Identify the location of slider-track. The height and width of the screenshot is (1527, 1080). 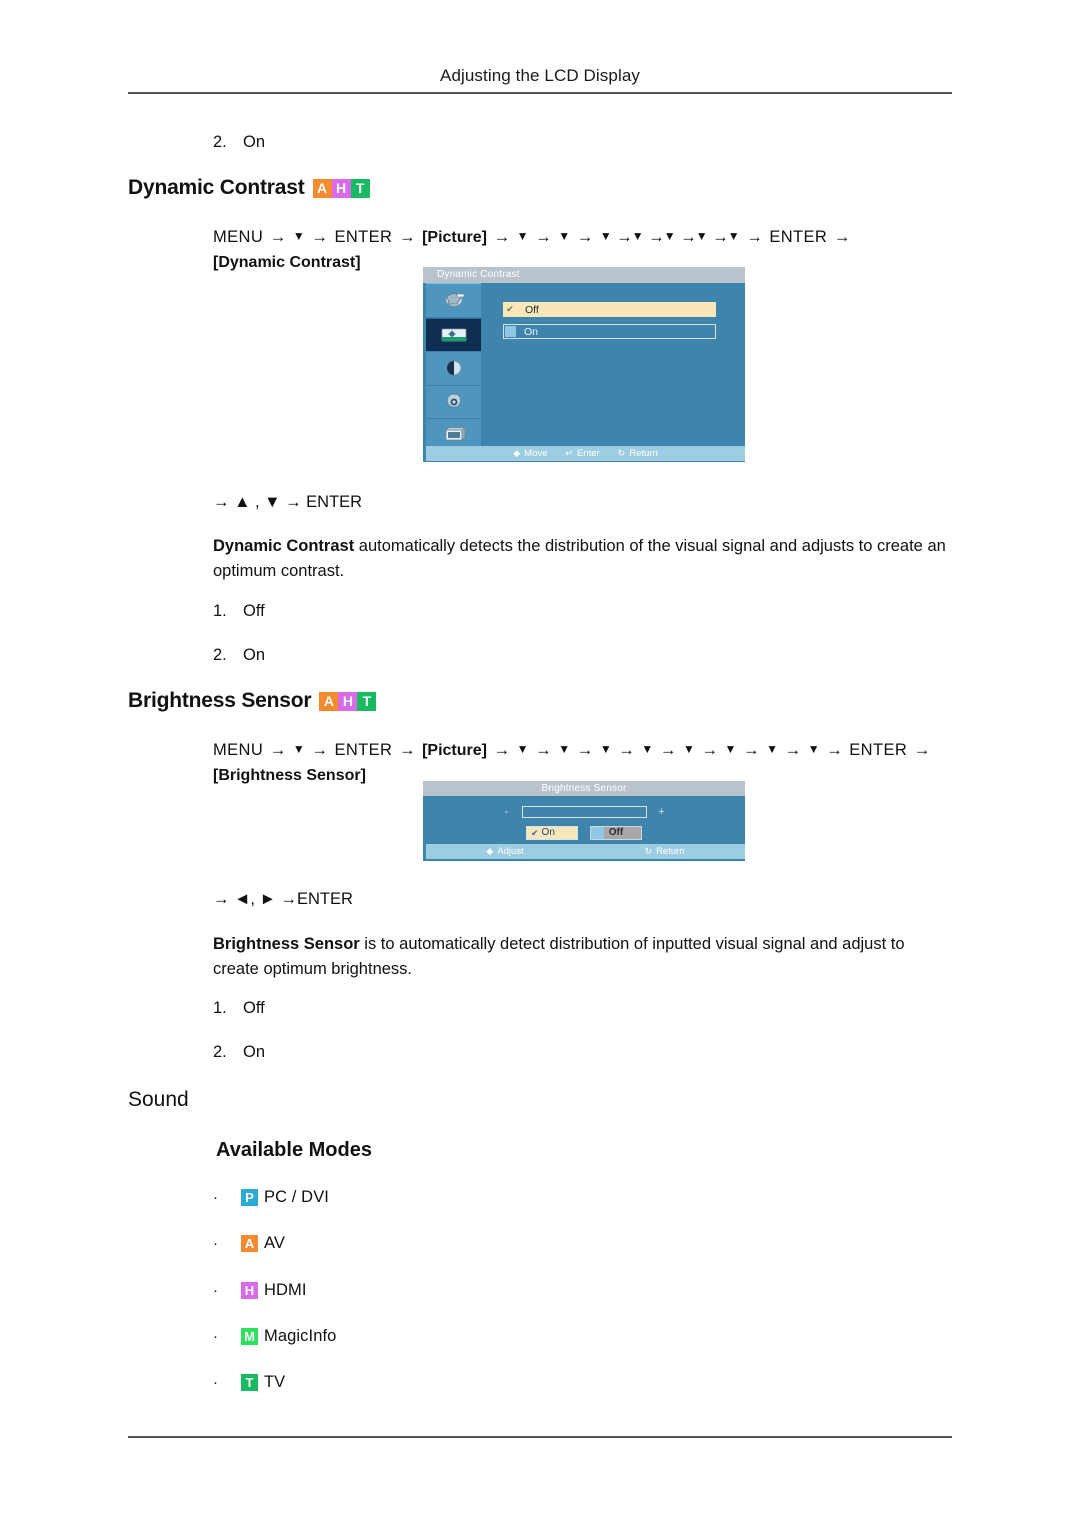
(584, 812).